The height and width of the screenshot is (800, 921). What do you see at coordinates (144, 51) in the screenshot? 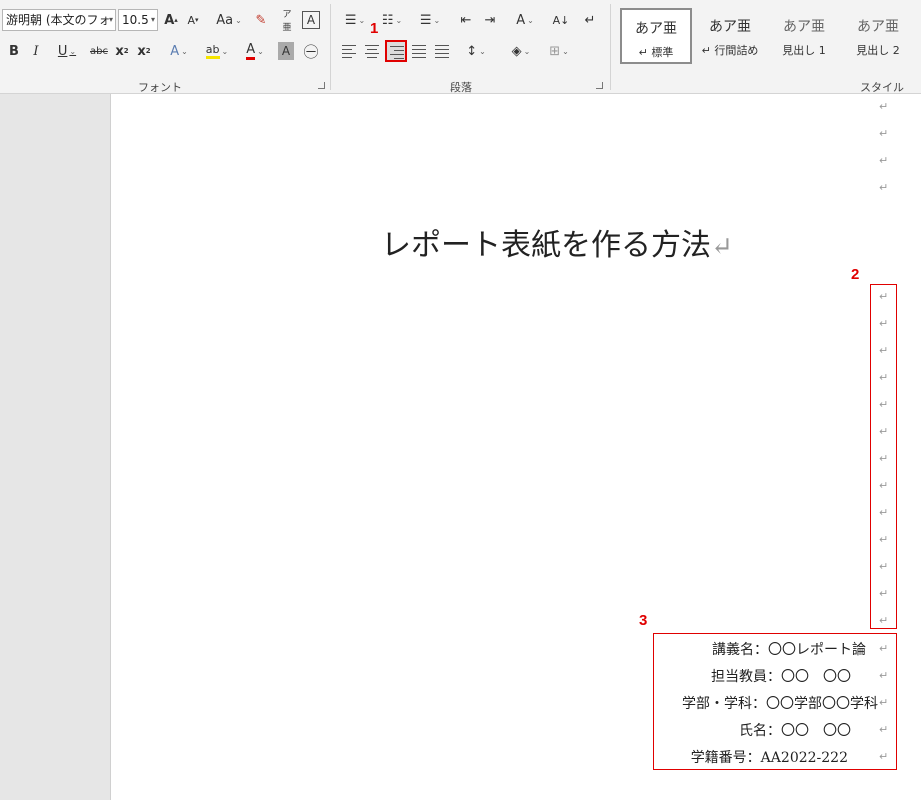
I see `superscript-button: x2` at bounding box center [144, 51].